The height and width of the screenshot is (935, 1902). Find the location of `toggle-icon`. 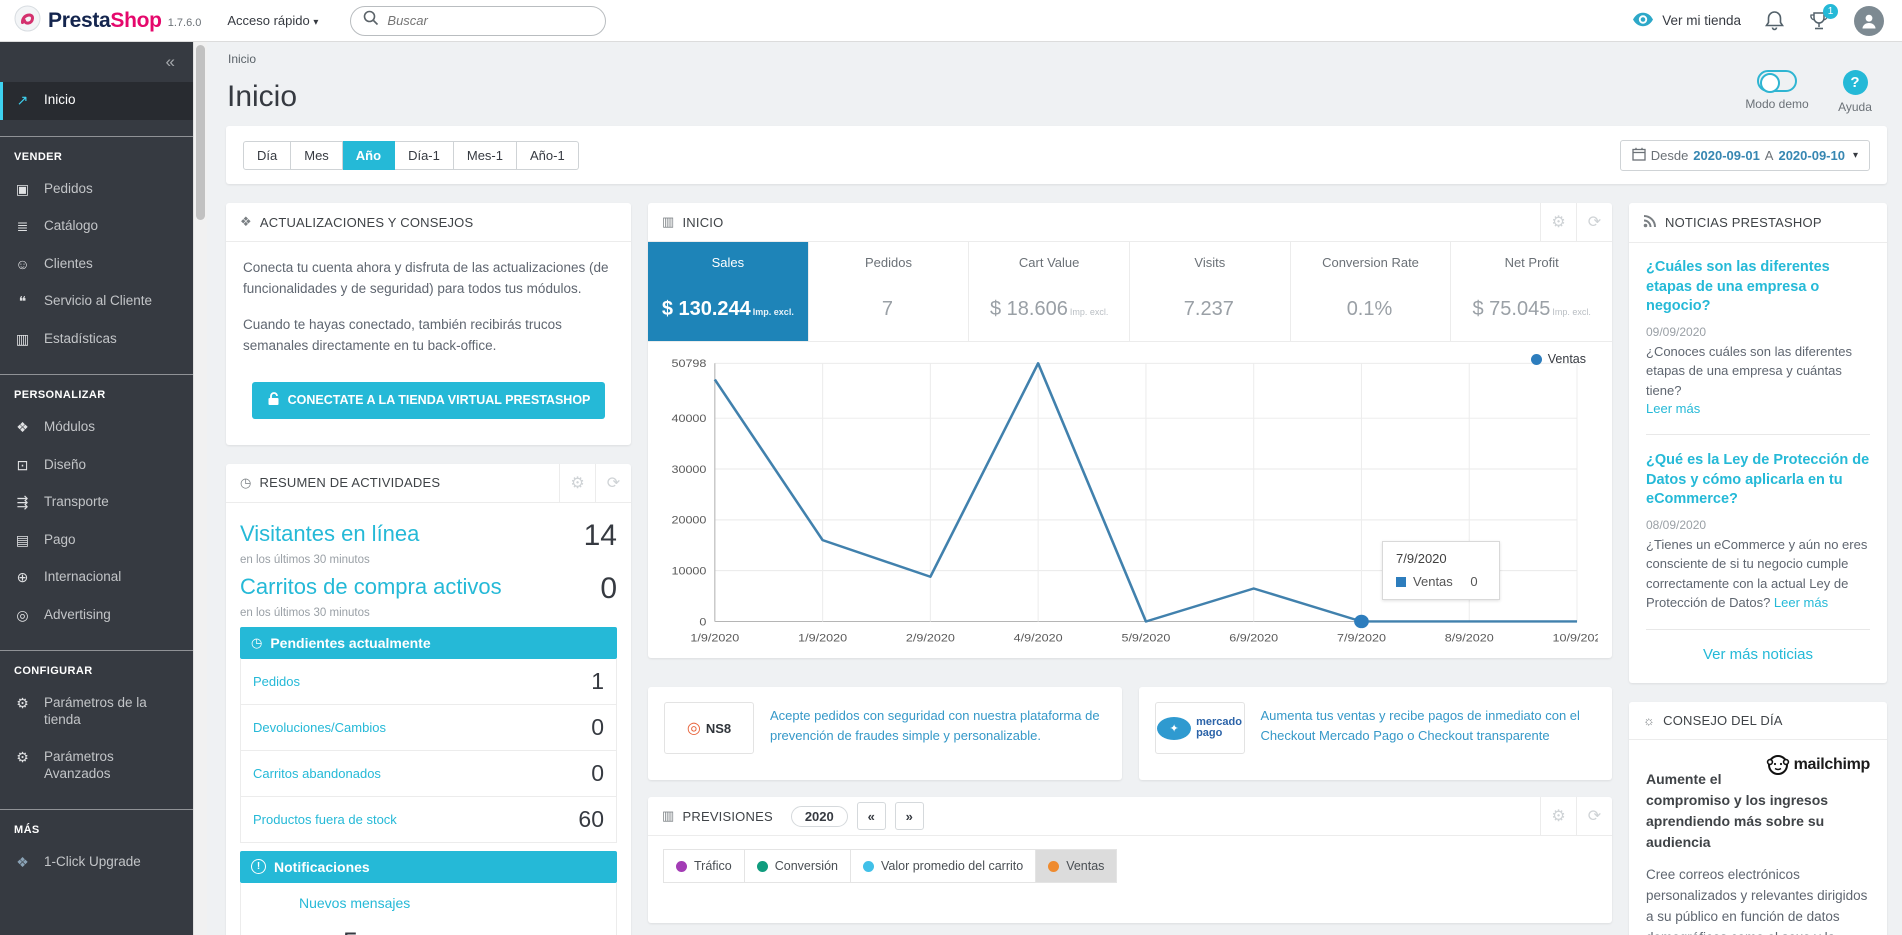

toggle-icon is located at coordinates (1777, 81).